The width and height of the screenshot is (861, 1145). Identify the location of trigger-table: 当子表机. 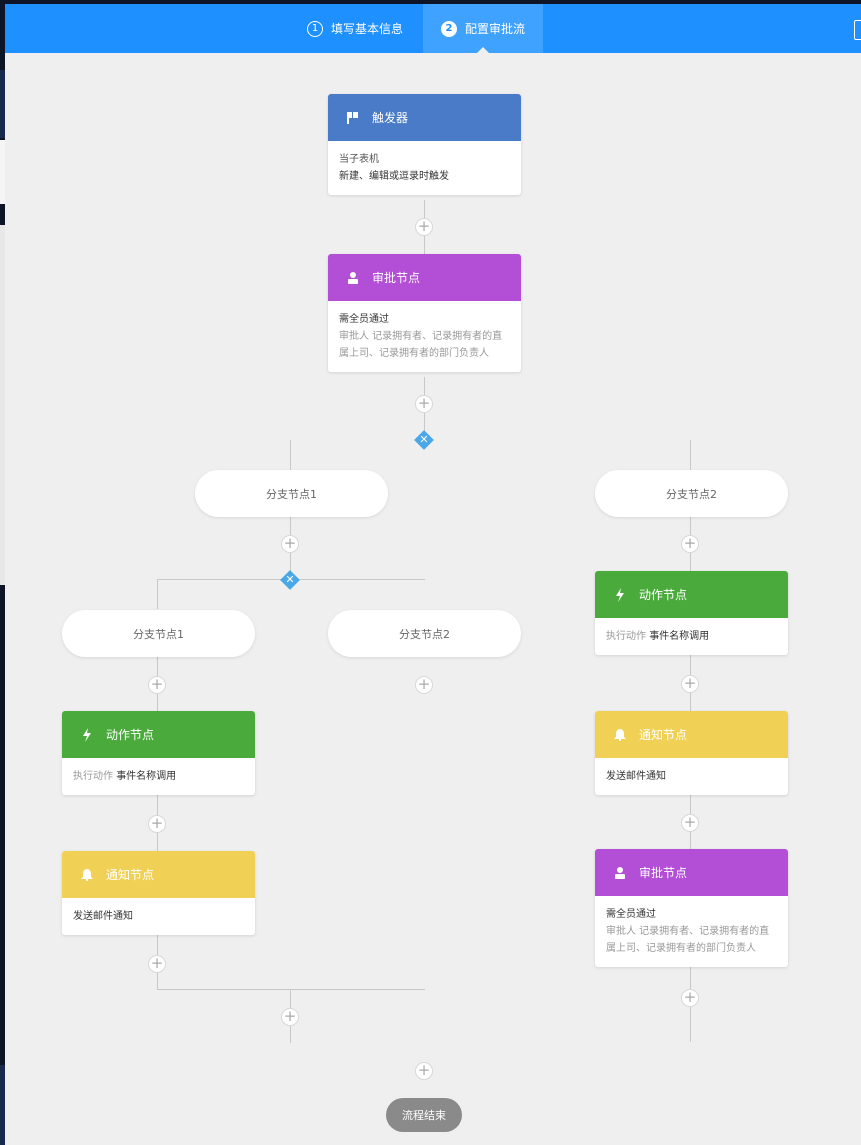
(359, 159).